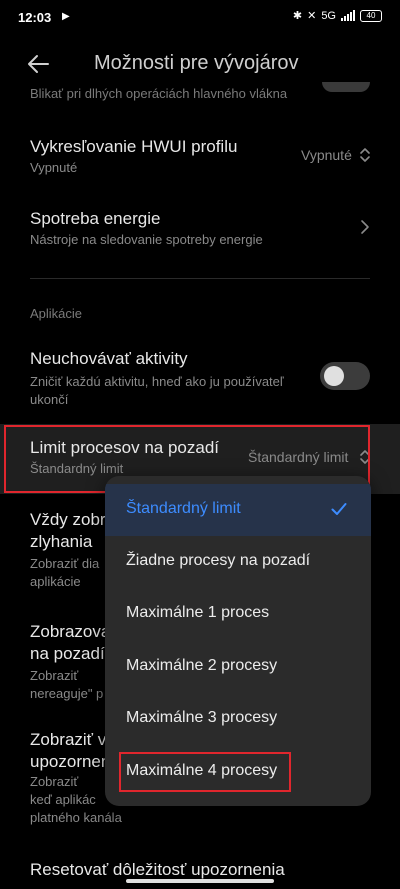  Describe the element at coordinates (65, 563) in the screenshot. I see `setting-subtitle-line1: Zobraziť dia` at that location.